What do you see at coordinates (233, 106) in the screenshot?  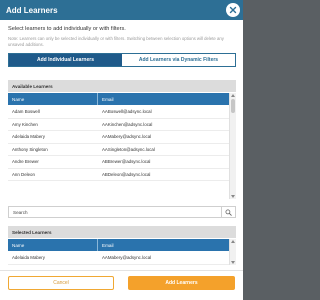 I see `scrollbar-thumb` at bounding box center [233, 106].